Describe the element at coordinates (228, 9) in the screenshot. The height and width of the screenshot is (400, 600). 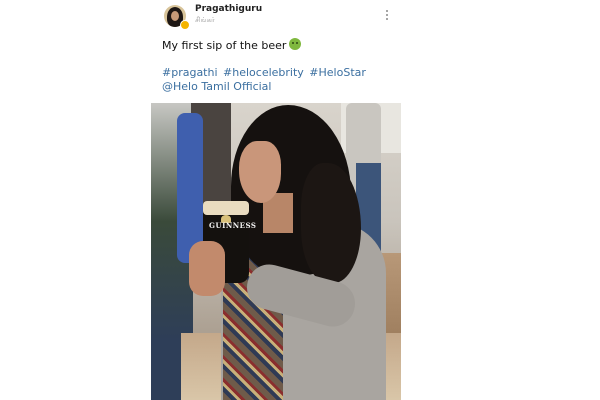
I see `author-username: Pragathiguru` at that location.